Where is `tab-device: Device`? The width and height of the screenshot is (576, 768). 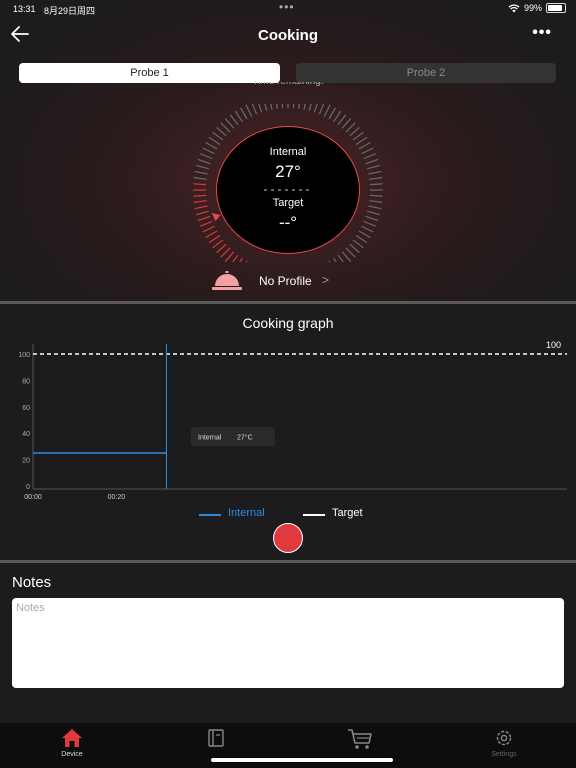 tab-device: Device is located at coordinates (72, 743).